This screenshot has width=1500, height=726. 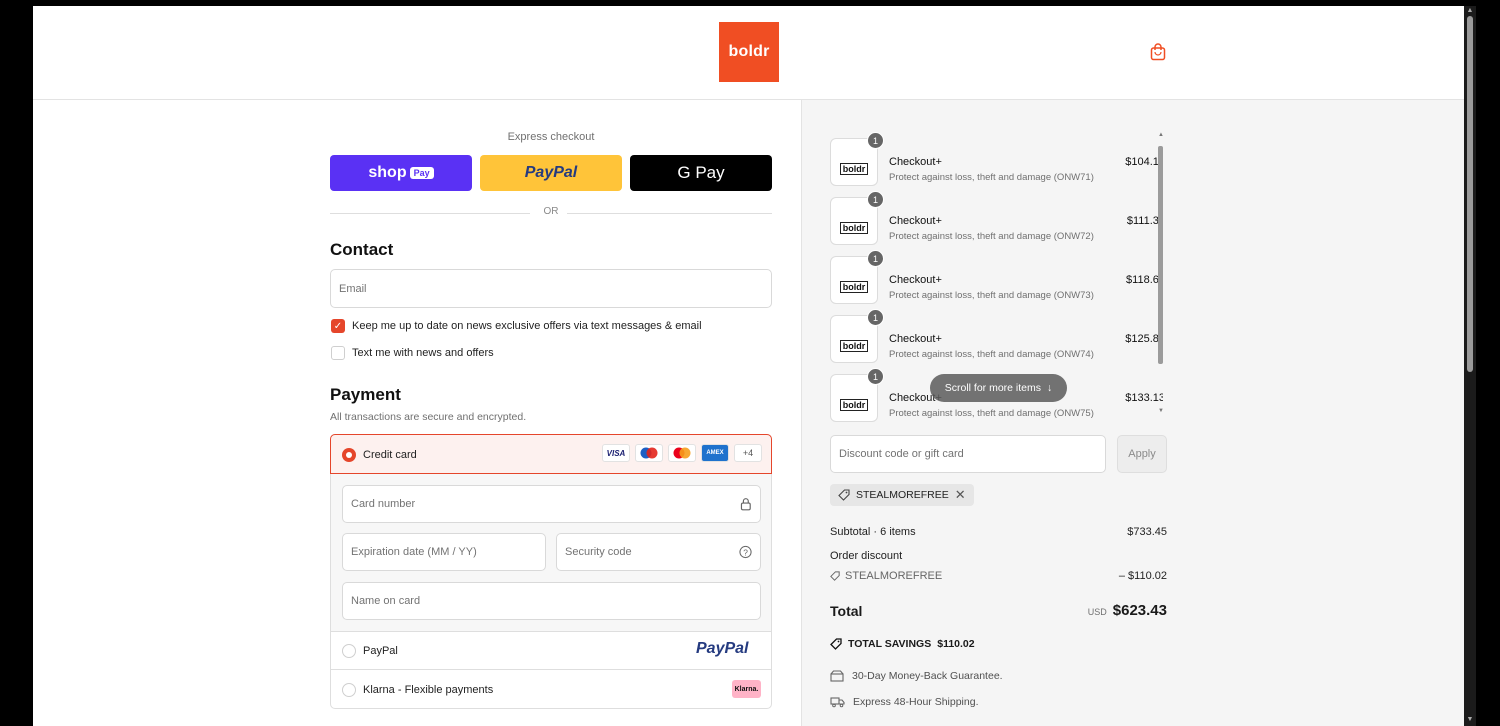 I want to click on order-discount-label: Order discount, so click(x=866, y=556).